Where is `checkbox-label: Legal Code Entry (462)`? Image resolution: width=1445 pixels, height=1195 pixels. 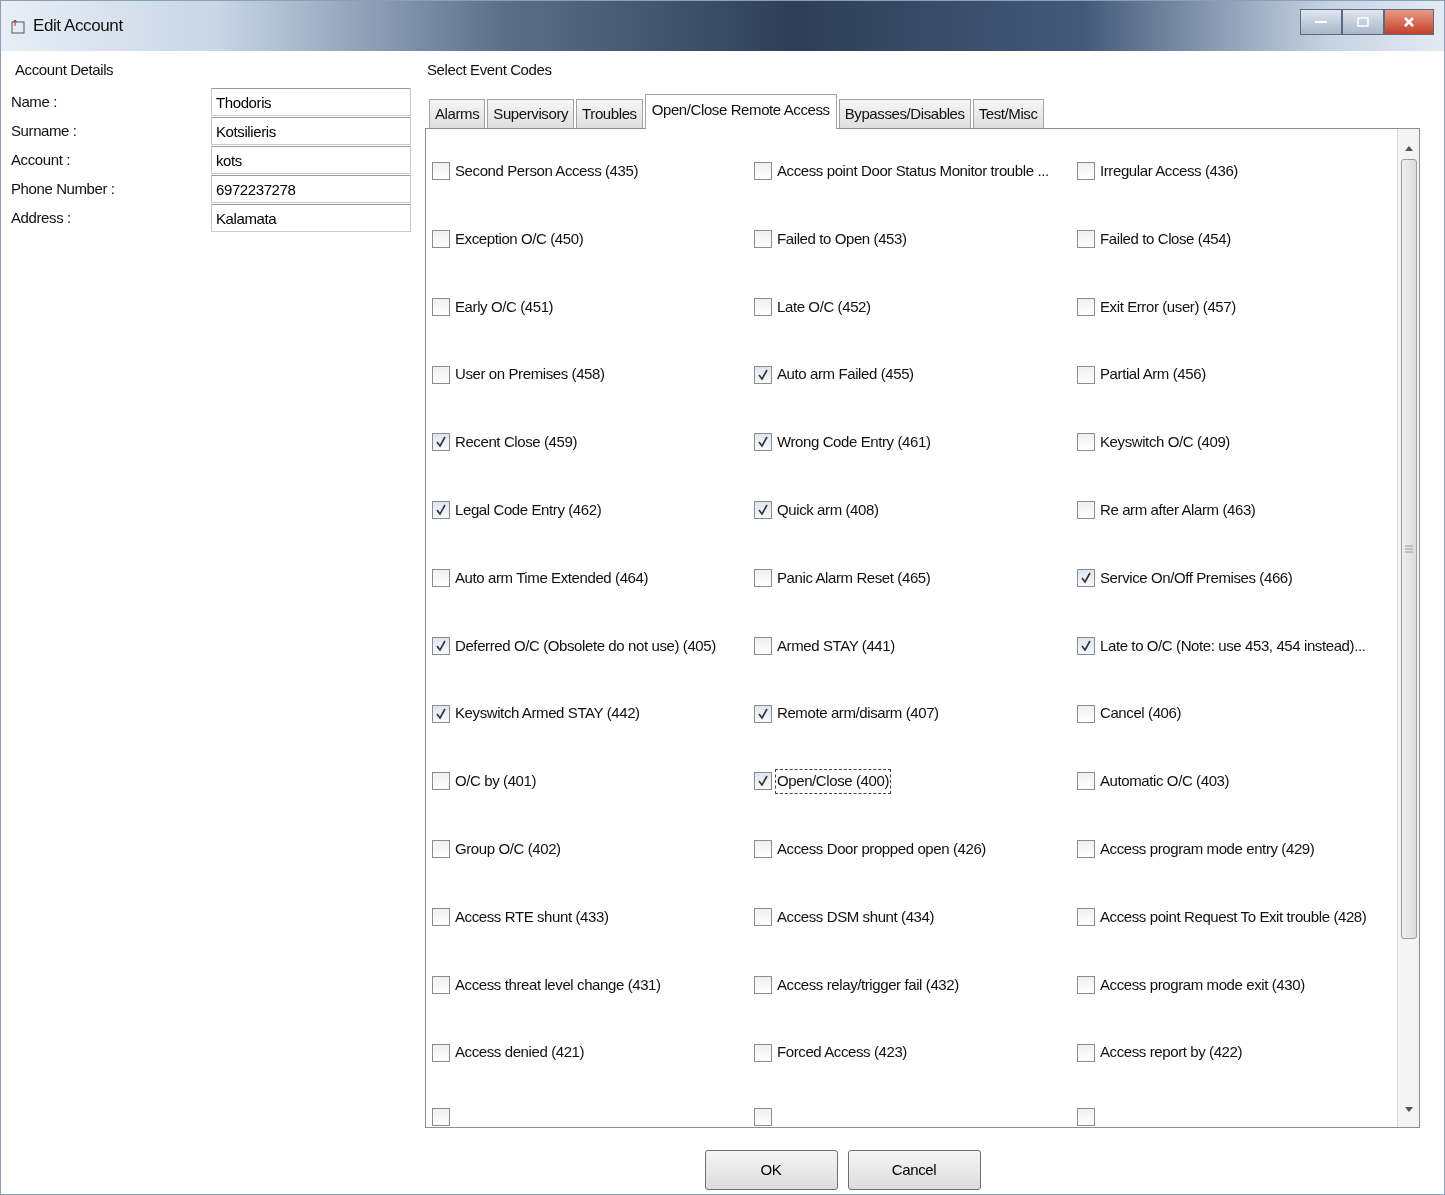 checkbox-label: Legal Code Entry (462) is located at coordinates (528, 510).